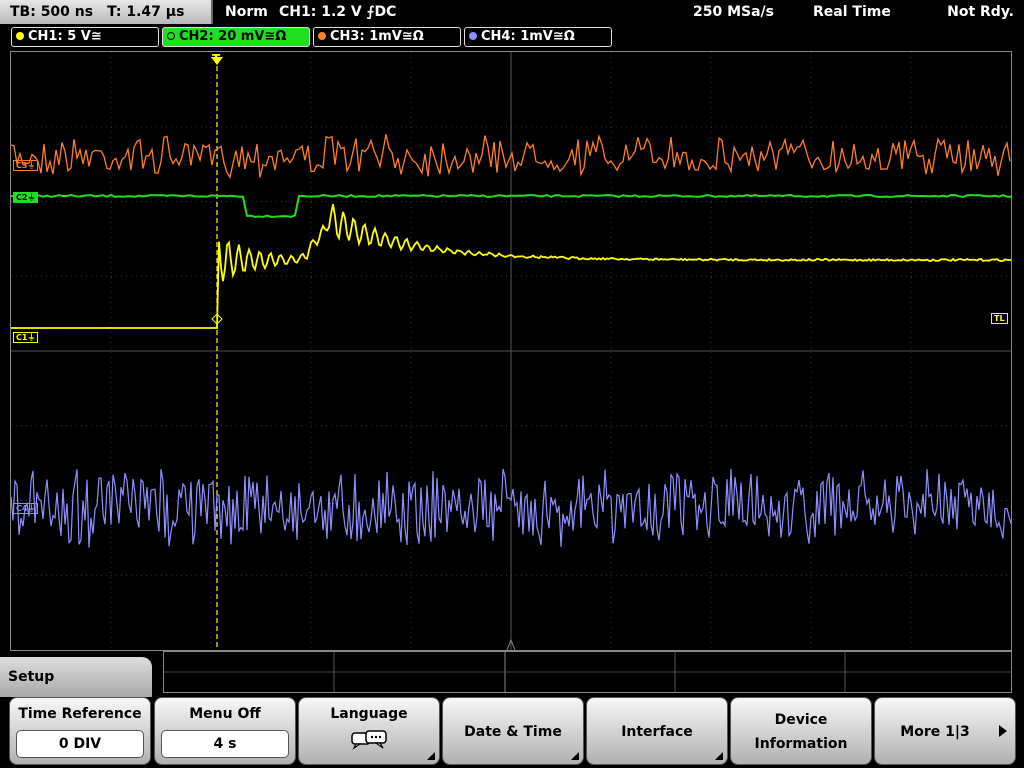  What do you see at coordinates (528, 36) in the screenshot?
I see `ch4-label: CH4: 1mV≅Ω` at bounding box center [528, 36].